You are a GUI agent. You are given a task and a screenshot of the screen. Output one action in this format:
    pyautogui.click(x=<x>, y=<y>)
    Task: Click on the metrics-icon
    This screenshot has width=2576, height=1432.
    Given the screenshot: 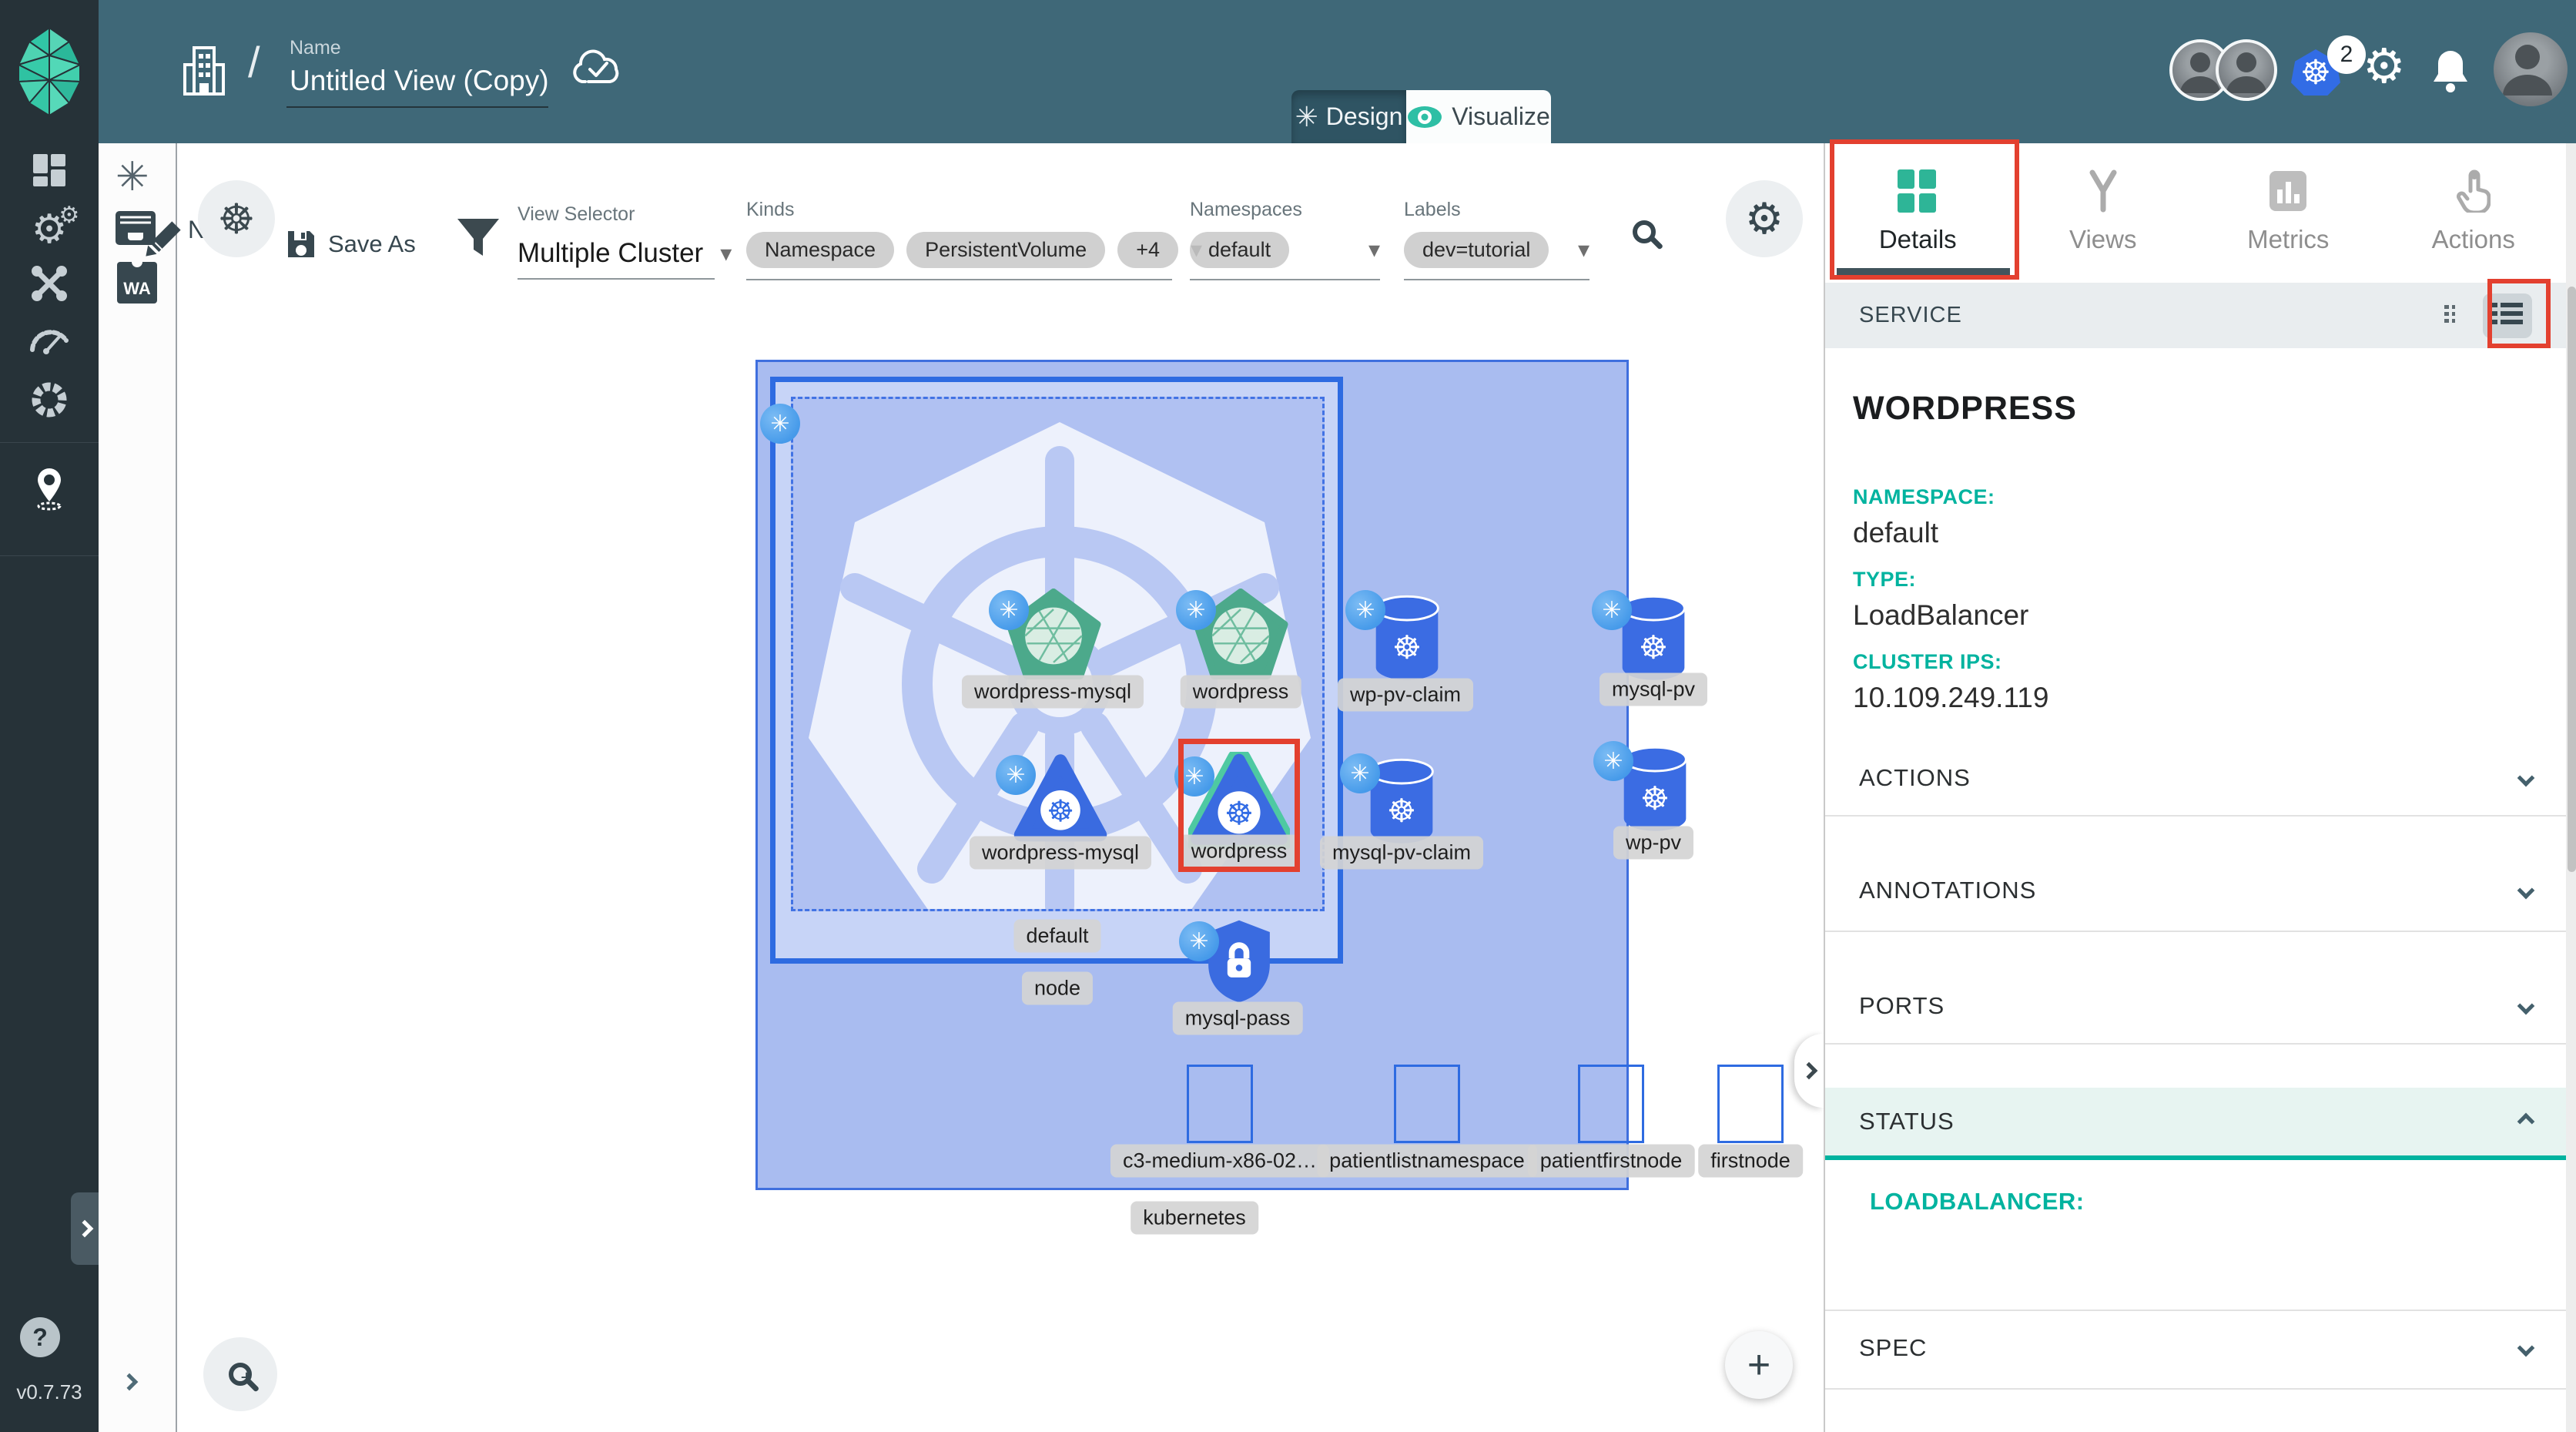 What is the action you would take?
    pyautogui.click(x=2288, y=191)
    